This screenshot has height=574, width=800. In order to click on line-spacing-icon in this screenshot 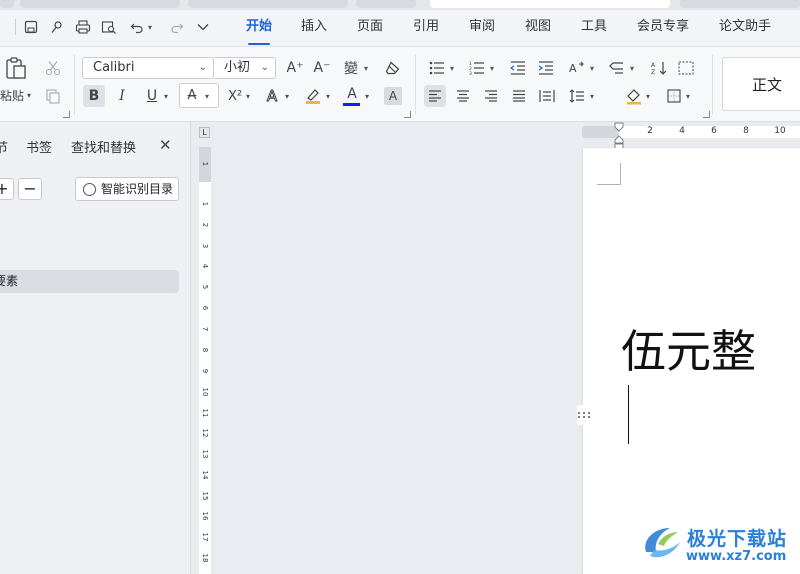, I will do `click(577, 96)`.